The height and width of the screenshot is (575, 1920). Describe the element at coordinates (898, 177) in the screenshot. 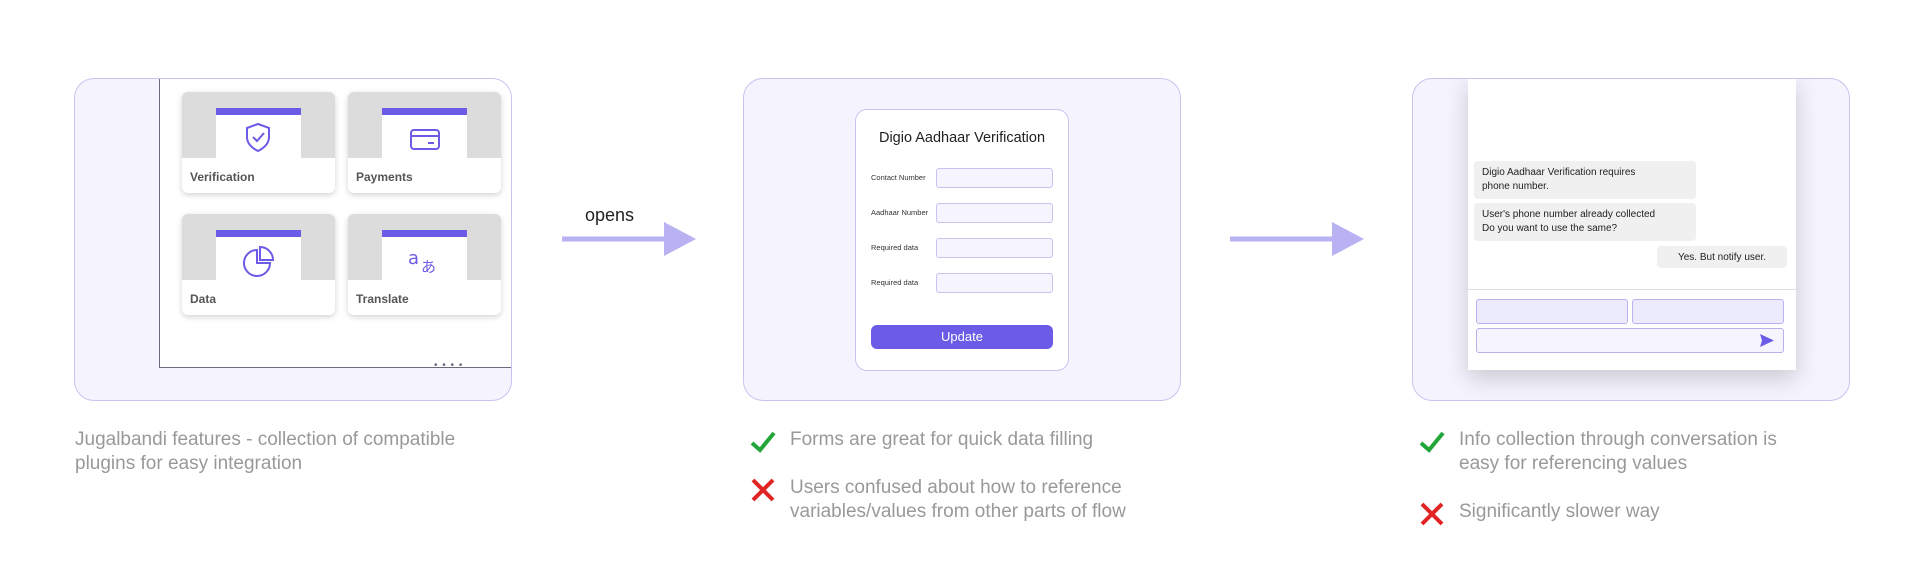

I see `field-label: Contact Number` at that location.